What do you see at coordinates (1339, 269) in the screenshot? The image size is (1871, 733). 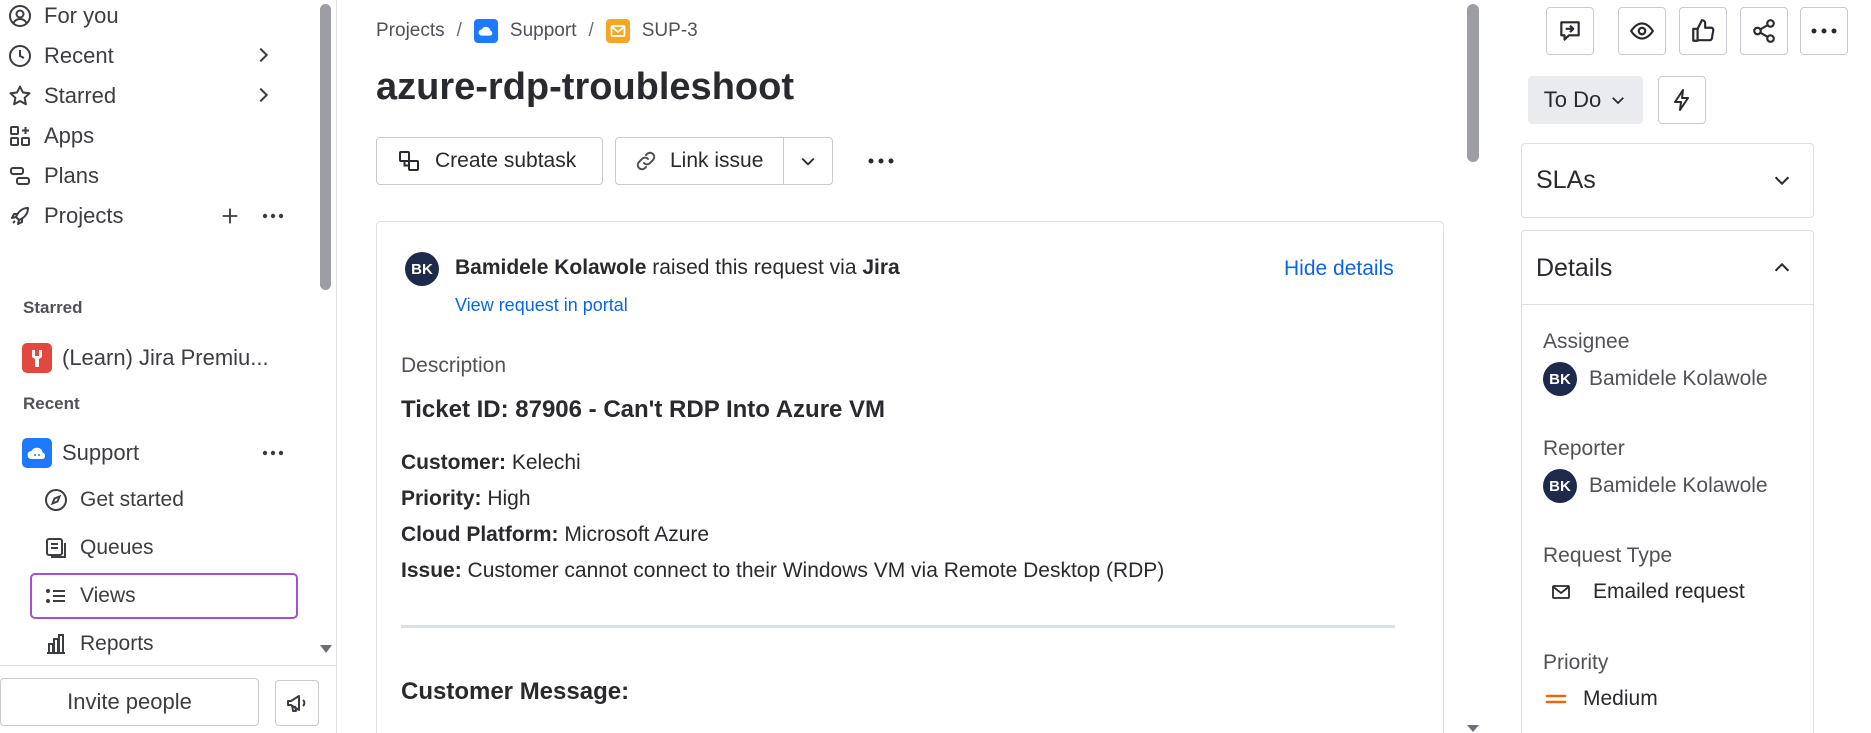 I see `hide-details-link: Hide details` at bounding box center [1339, 269].